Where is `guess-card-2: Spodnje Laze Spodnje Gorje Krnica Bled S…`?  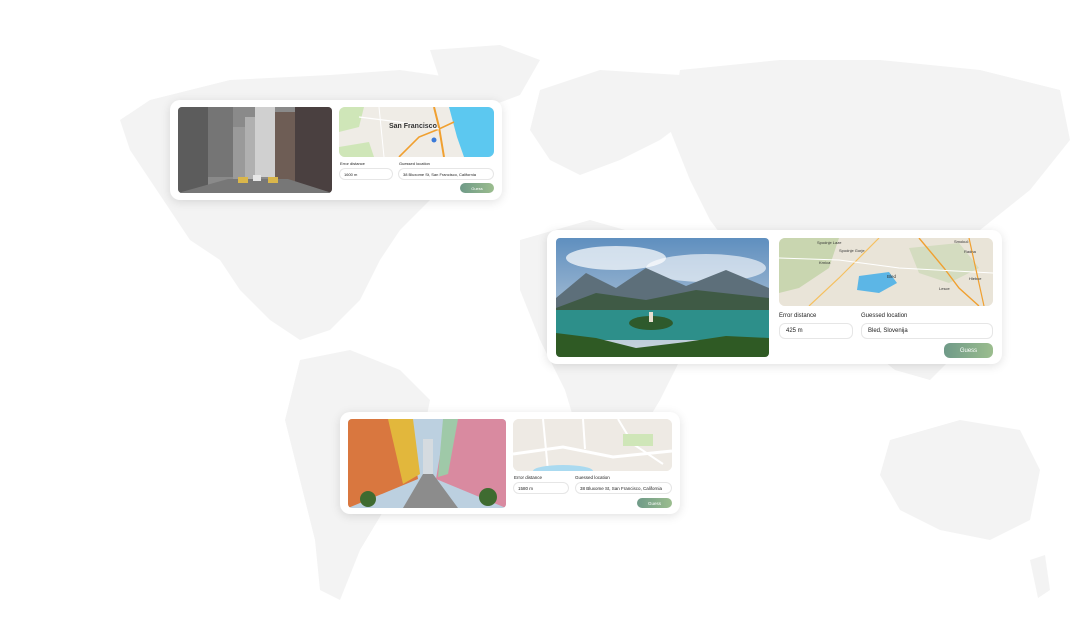
guess-card-2: Spodnje Laze Spodnje Gorje Krnica Bled S… is located at coordinates (774, 297).